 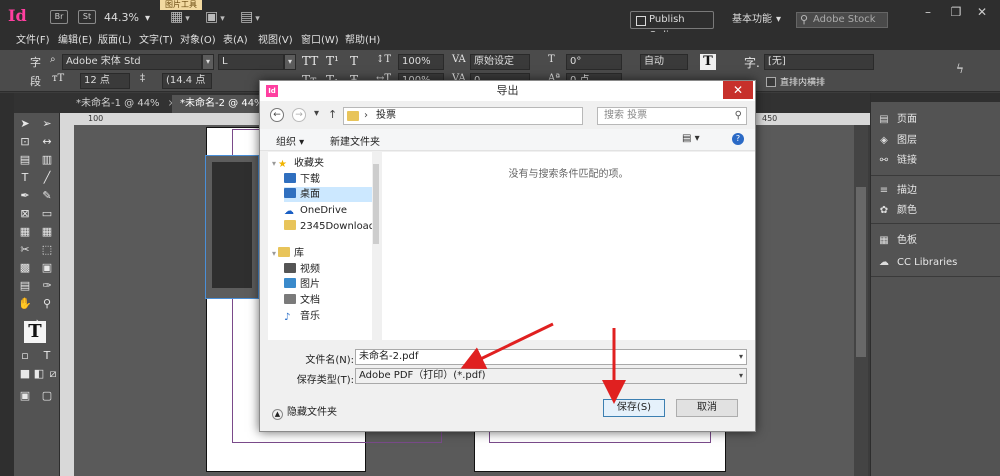 I want to click on direct-selection-tool-icon: ➢, so click(x=47, y=124).